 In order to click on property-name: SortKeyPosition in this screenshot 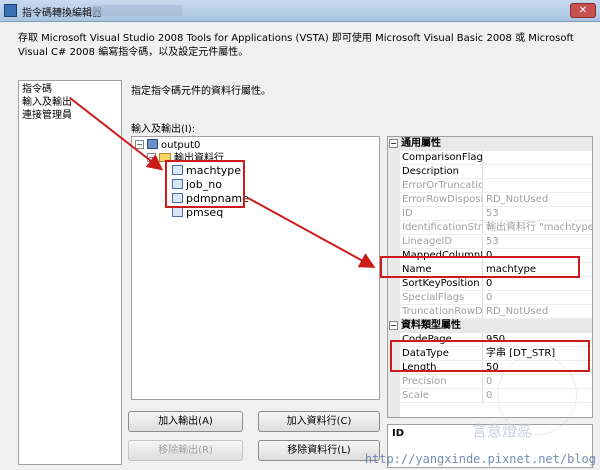, I will do `click(441, 284)`.